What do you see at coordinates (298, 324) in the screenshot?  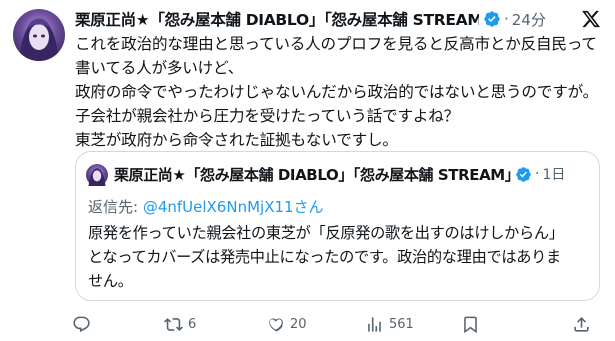 I see `like-count: 20` at bounding box center [298, 324].